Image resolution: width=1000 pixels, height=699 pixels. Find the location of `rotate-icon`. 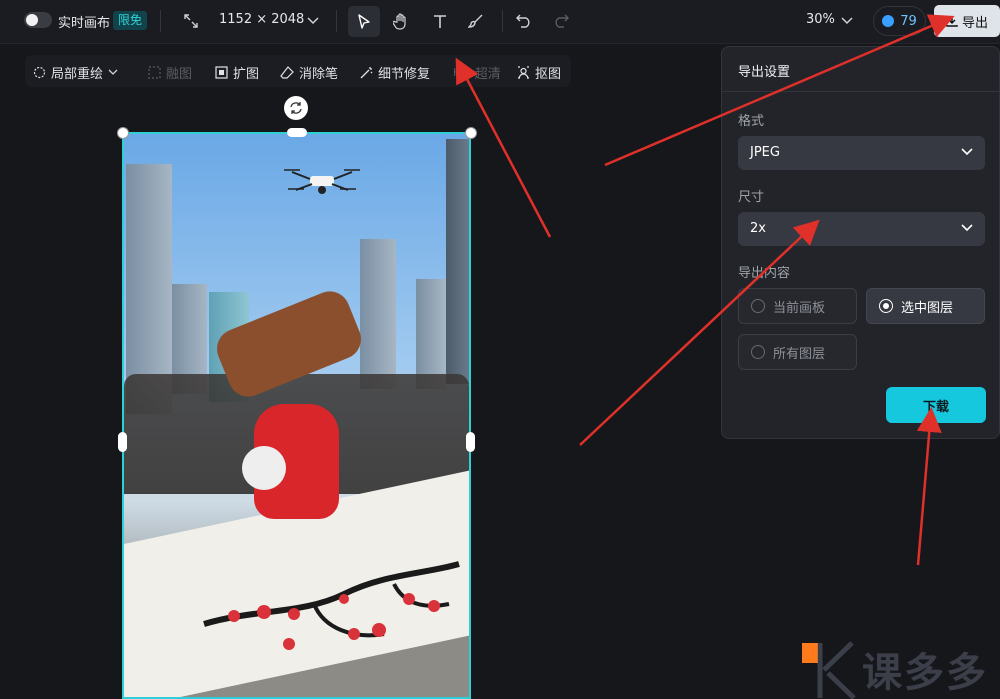

rotate-icon is located at coordinates (296, 108).